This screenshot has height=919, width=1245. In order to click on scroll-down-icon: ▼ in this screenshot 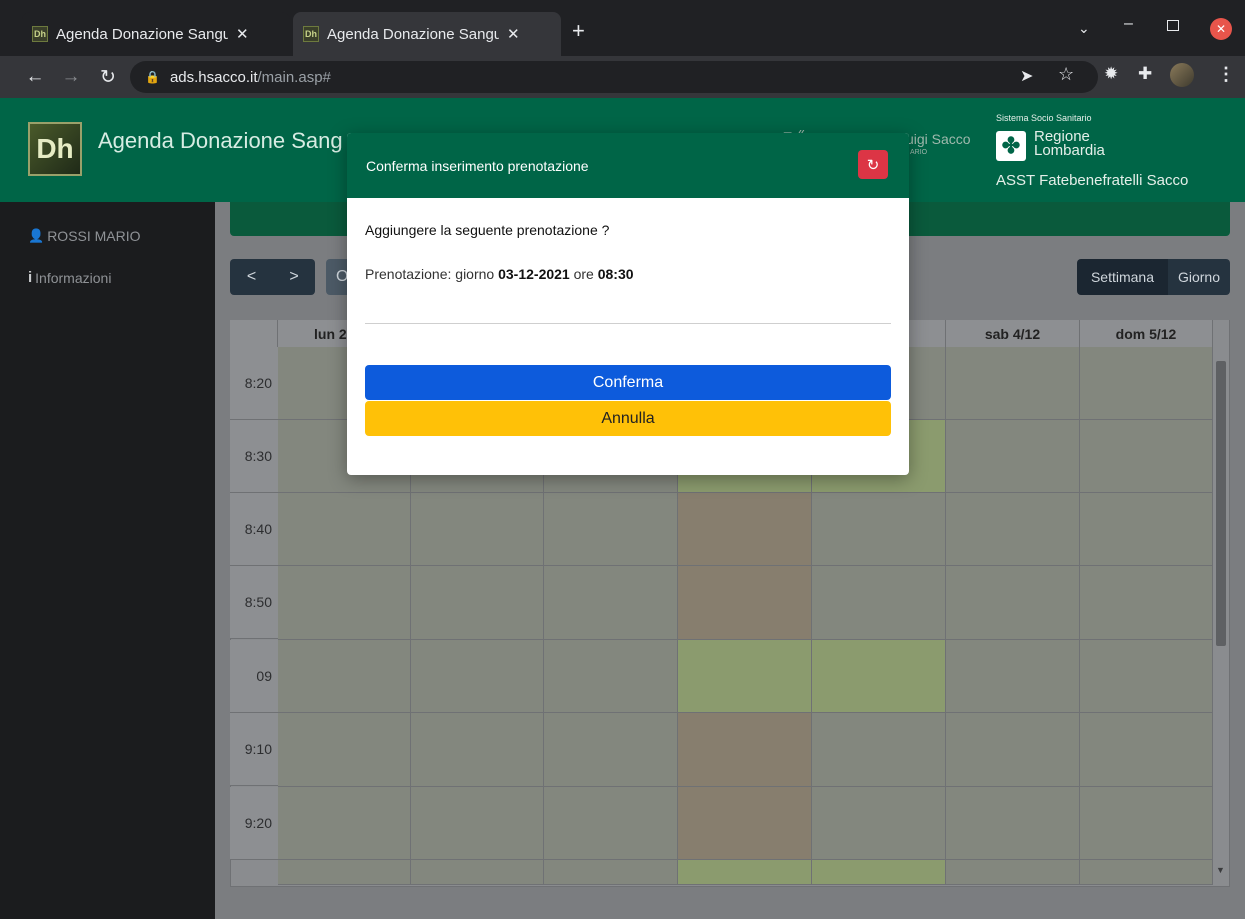, I will do `click(1220, 870)`.